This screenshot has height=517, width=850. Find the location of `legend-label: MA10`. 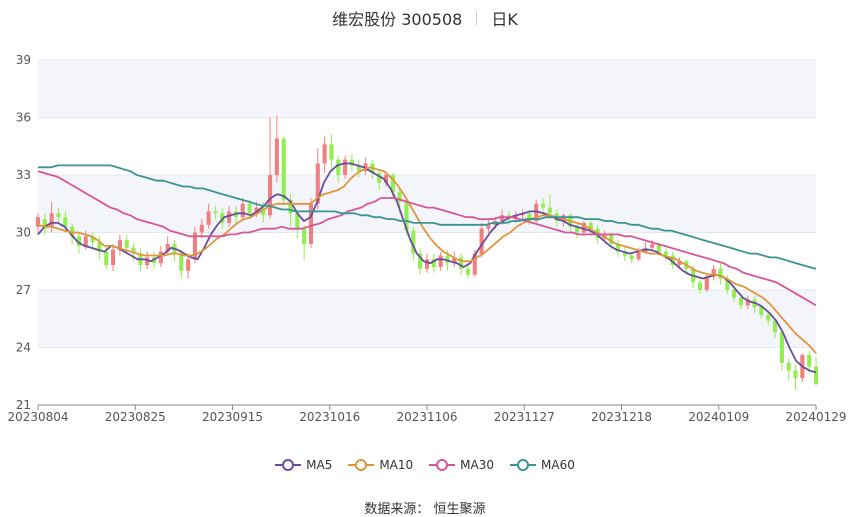

legend-label: MA10 is located at coordinates (396, 465).